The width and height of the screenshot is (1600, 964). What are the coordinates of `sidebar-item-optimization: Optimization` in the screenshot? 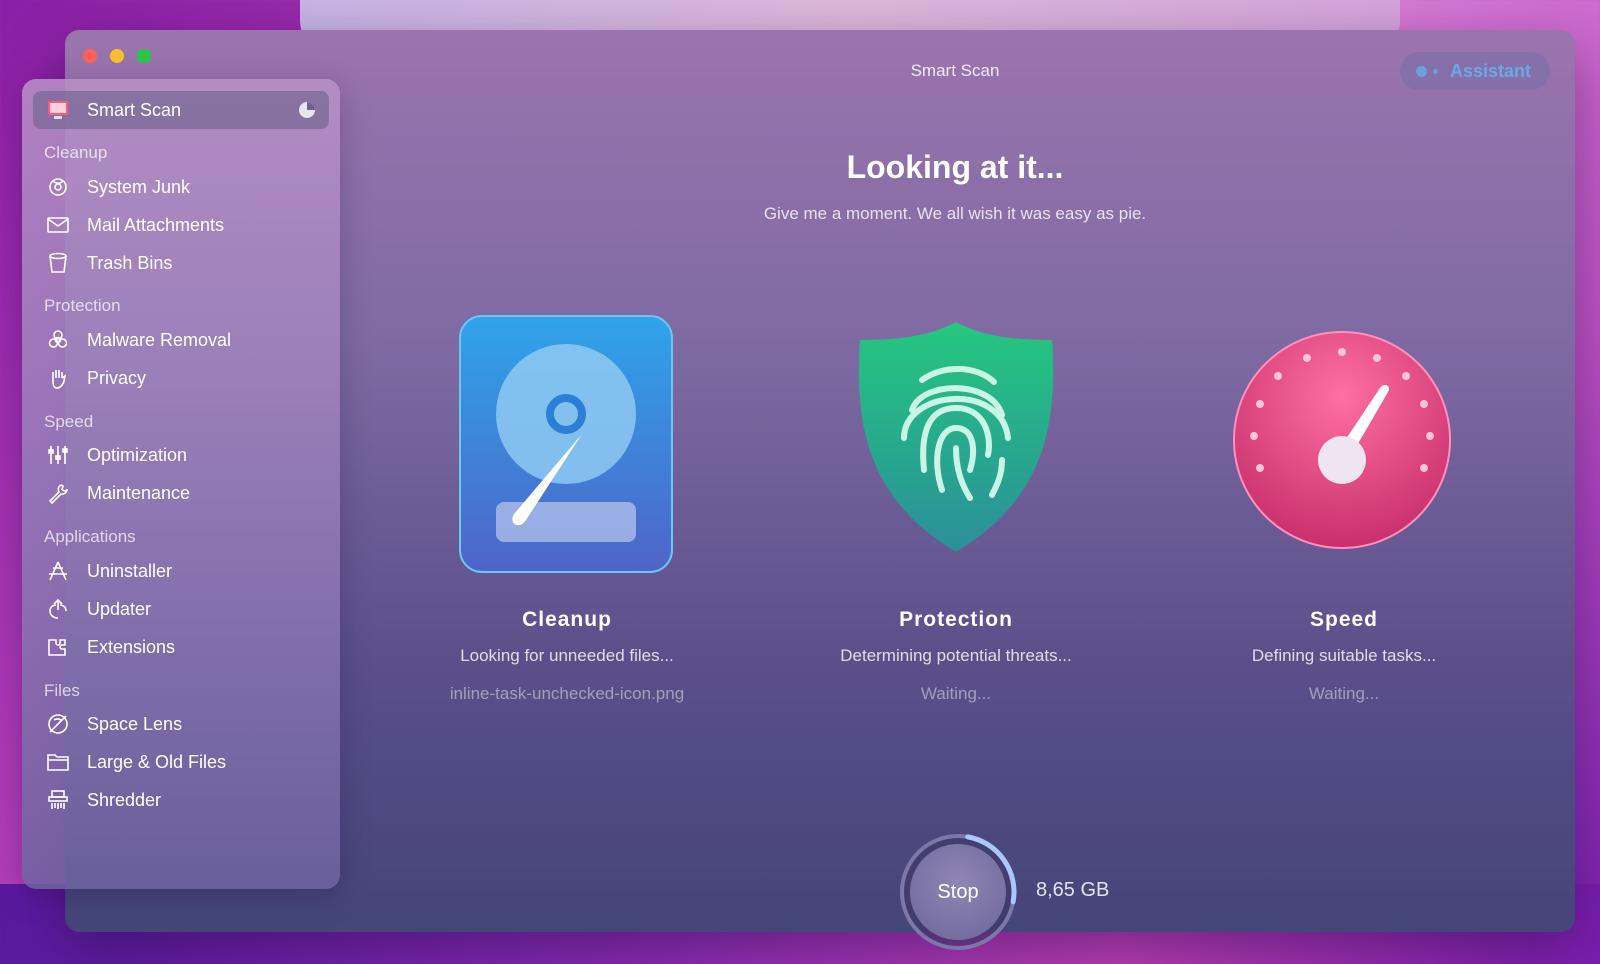 It's located at (181, 455).